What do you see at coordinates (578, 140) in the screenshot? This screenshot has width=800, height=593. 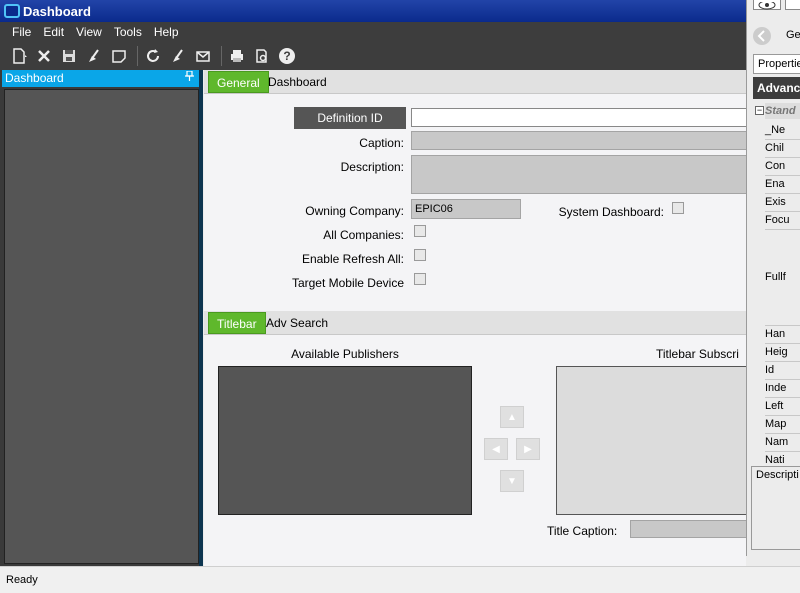 I see `caption-field` at bounding box center [578, 140].